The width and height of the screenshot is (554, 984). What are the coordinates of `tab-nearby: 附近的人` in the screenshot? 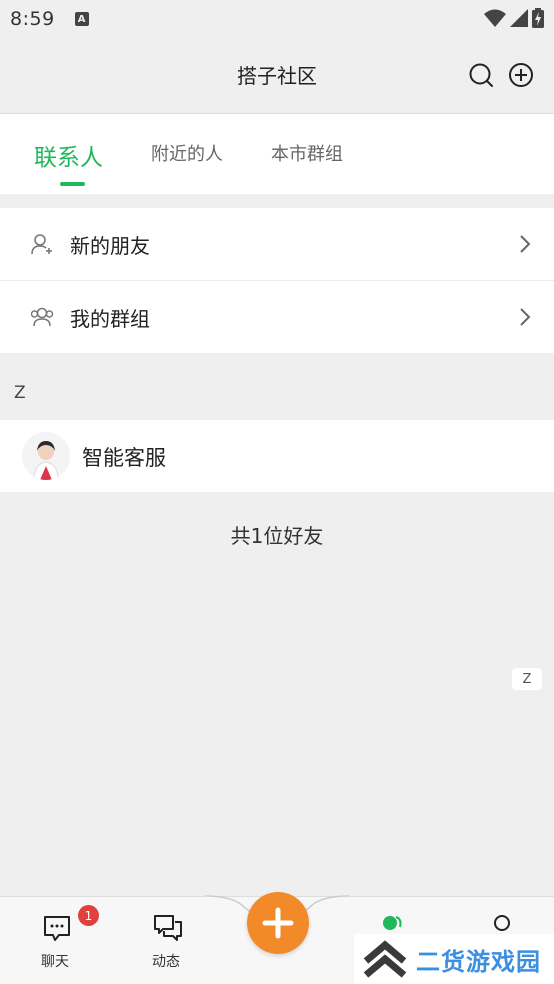 It's located at (187, 153).